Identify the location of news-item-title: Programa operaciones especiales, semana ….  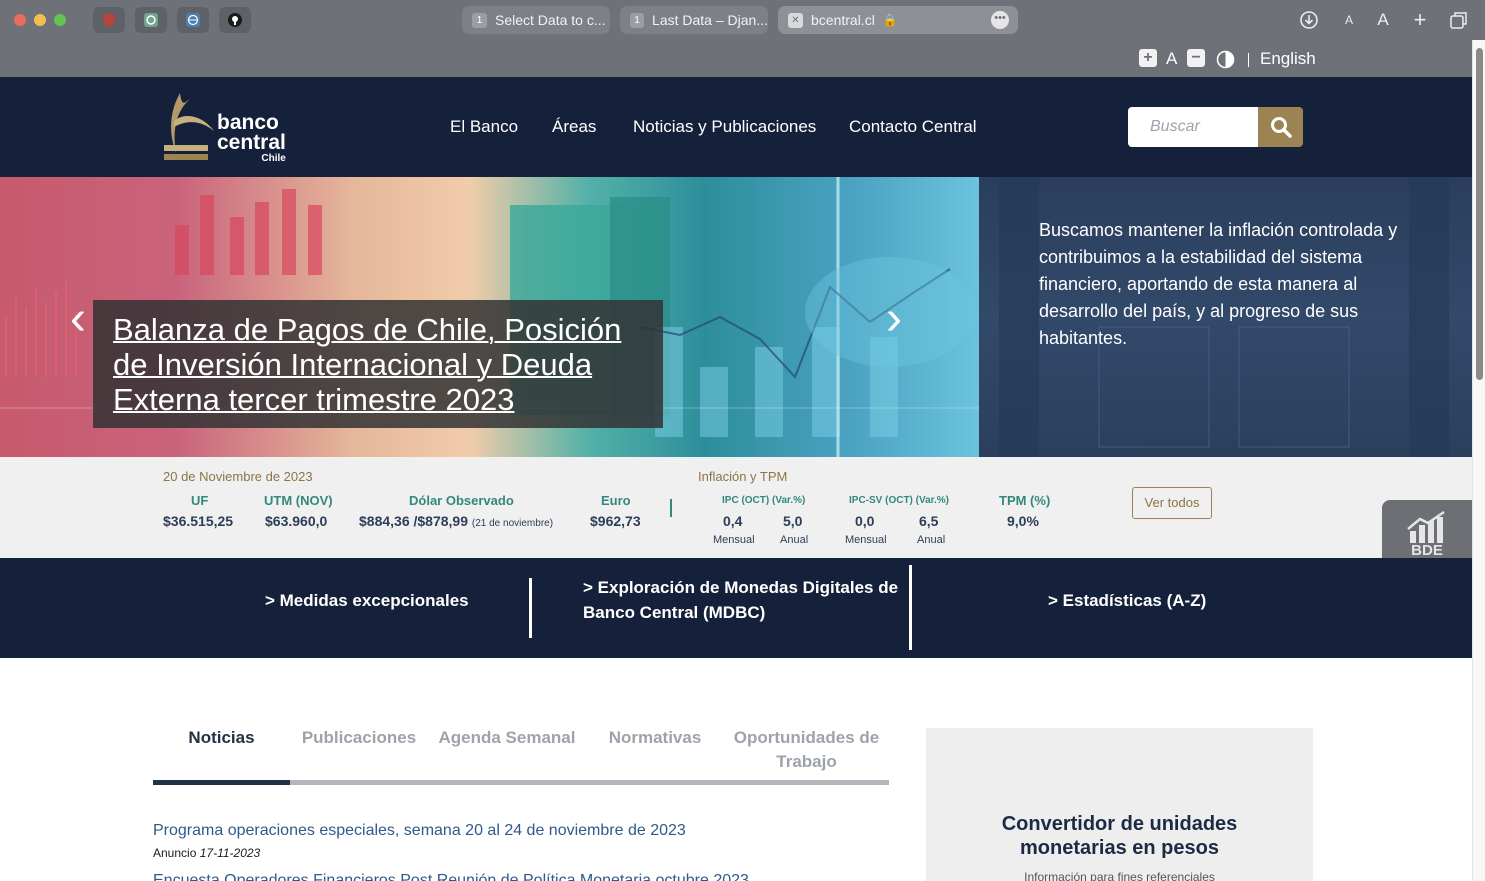
(419, 831).